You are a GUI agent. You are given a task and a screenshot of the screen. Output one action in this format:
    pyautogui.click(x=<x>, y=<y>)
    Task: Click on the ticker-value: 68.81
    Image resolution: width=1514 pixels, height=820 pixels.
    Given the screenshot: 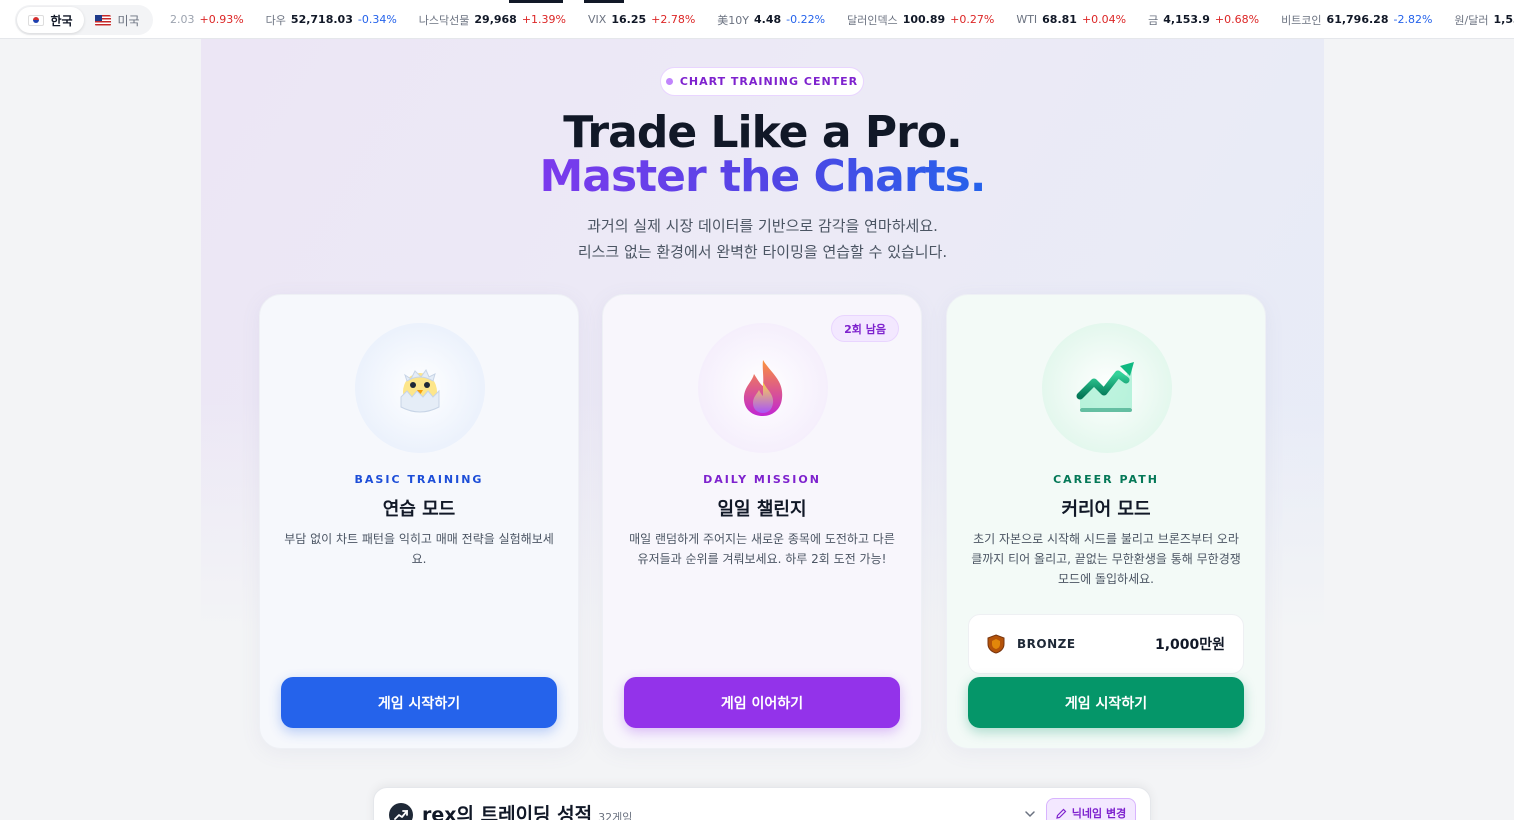 What is the action you would take?
    pyautogui.click(x=1059, y=19)
    